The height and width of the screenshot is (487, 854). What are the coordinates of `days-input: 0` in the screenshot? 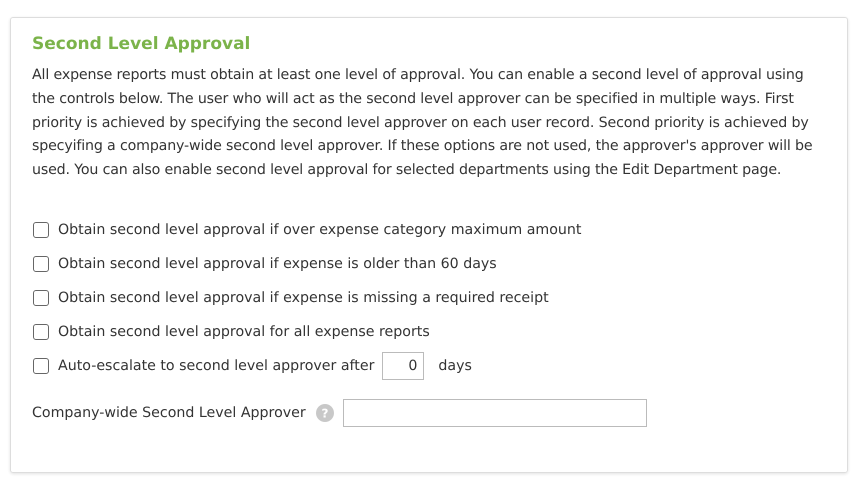 It's located at (403, 366).